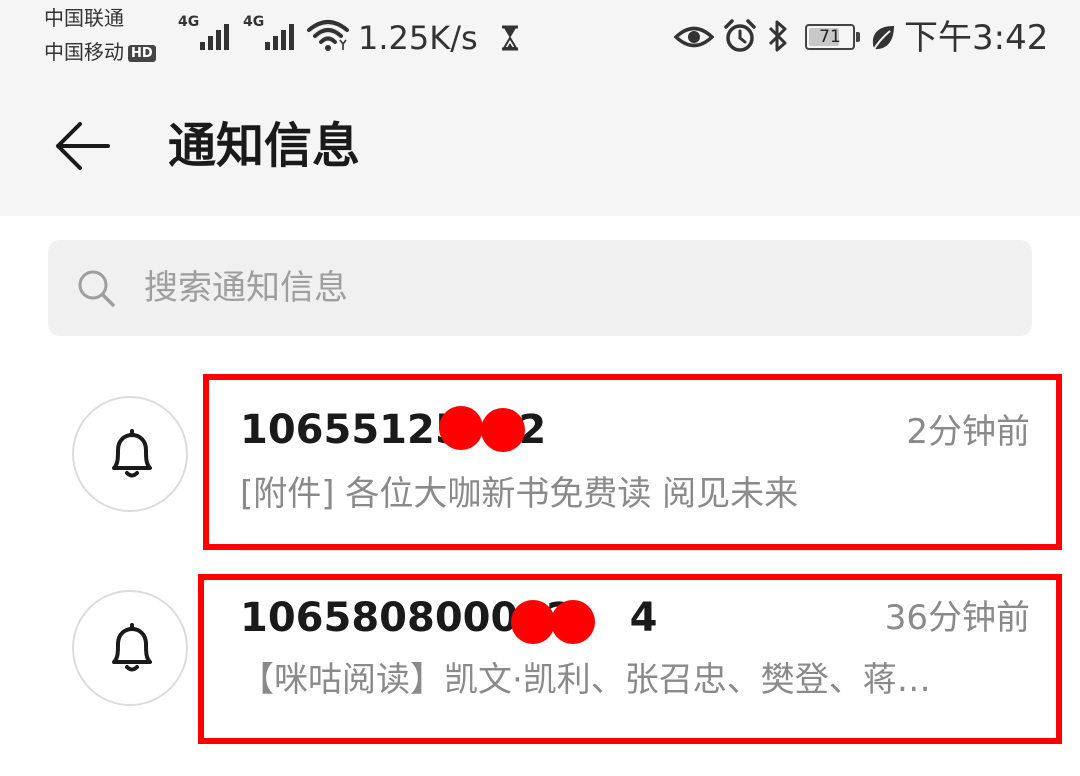  What do you see at coordinates (957, 618) in the screenshot?
I see `notification-time: 36分钟前` at bounding box center [957, 618].